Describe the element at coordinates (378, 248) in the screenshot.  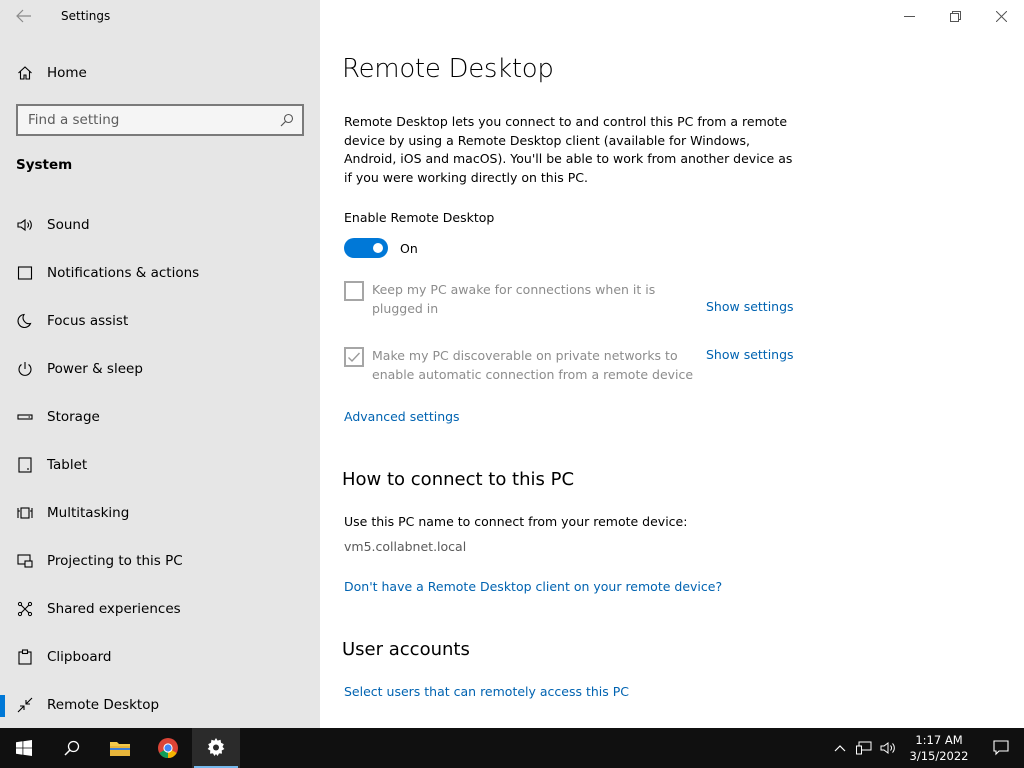
I see `toggle-knob` at that location.